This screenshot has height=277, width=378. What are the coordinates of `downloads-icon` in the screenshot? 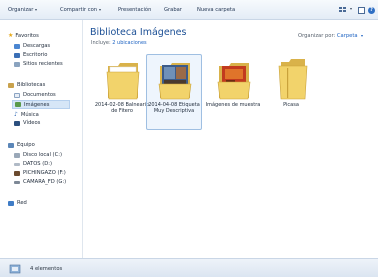 It's located at (17, 46).